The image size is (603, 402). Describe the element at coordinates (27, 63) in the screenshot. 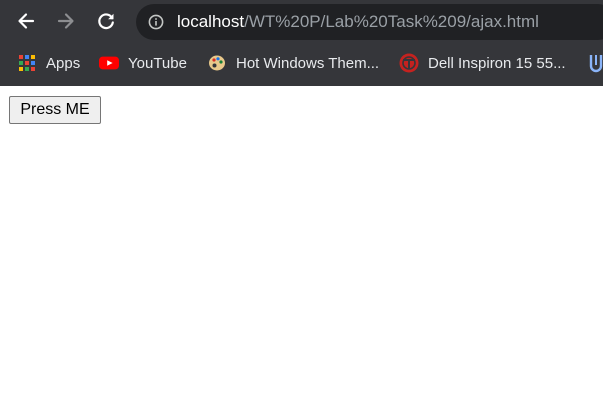

I see `apps-grid-icon` at that location.